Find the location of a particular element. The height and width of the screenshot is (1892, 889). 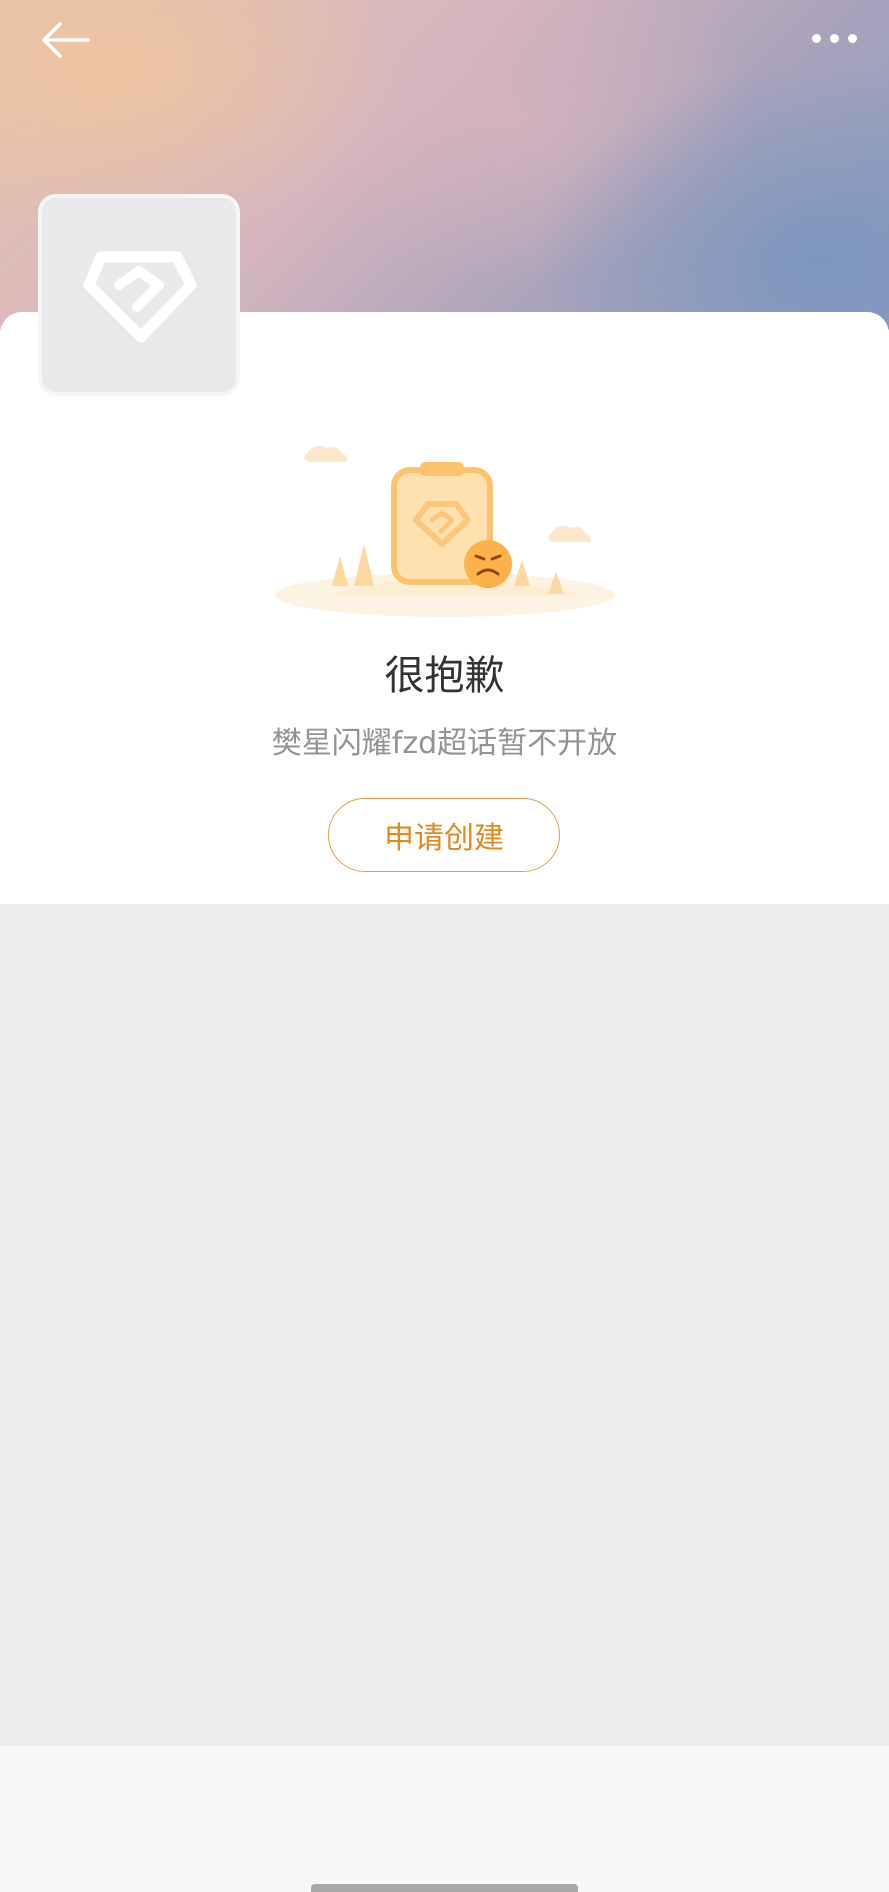

bottom-bar is located at coordinates (444, 1819).